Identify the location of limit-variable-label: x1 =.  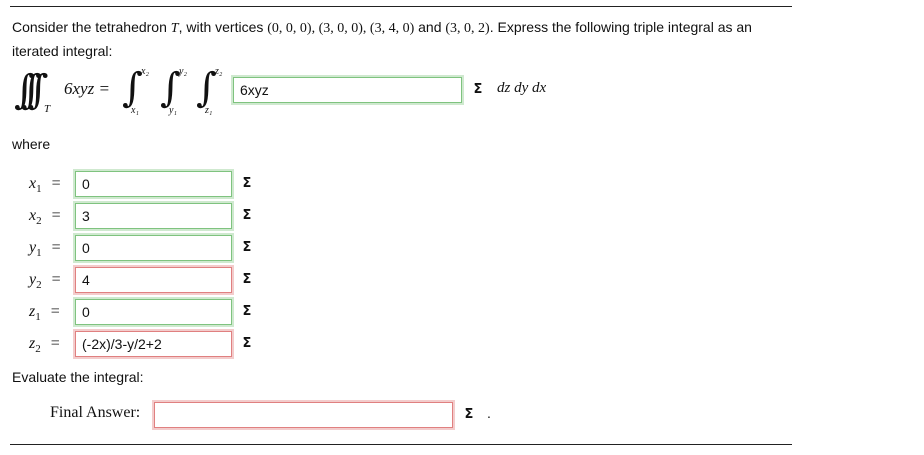
(45, 185).